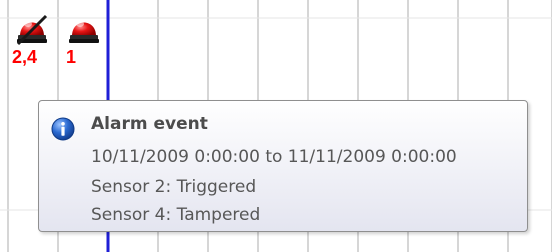 This screenshot has height=252, width=552. I want to click on tooltip-title: Alarm event, so click(149, 124).